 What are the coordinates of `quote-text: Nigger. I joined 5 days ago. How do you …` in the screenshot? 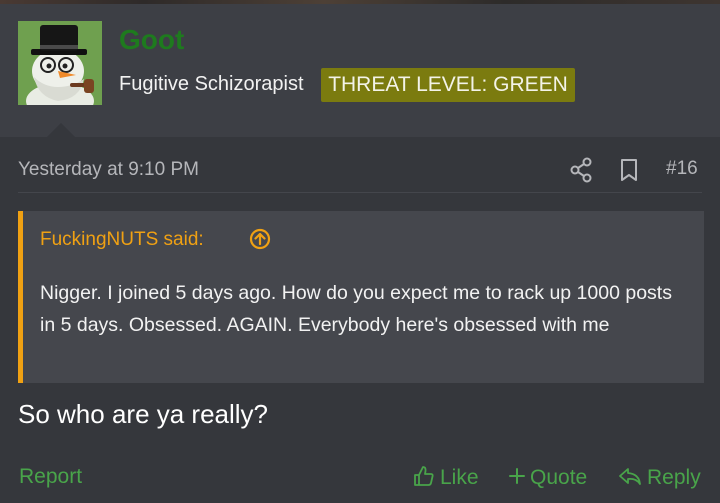 It's located at (356, 309).